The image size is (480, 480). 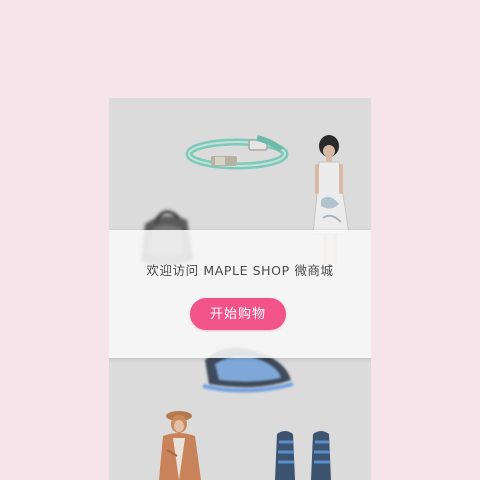 I want to click on bracelet-image, so click(x=237, y=153).